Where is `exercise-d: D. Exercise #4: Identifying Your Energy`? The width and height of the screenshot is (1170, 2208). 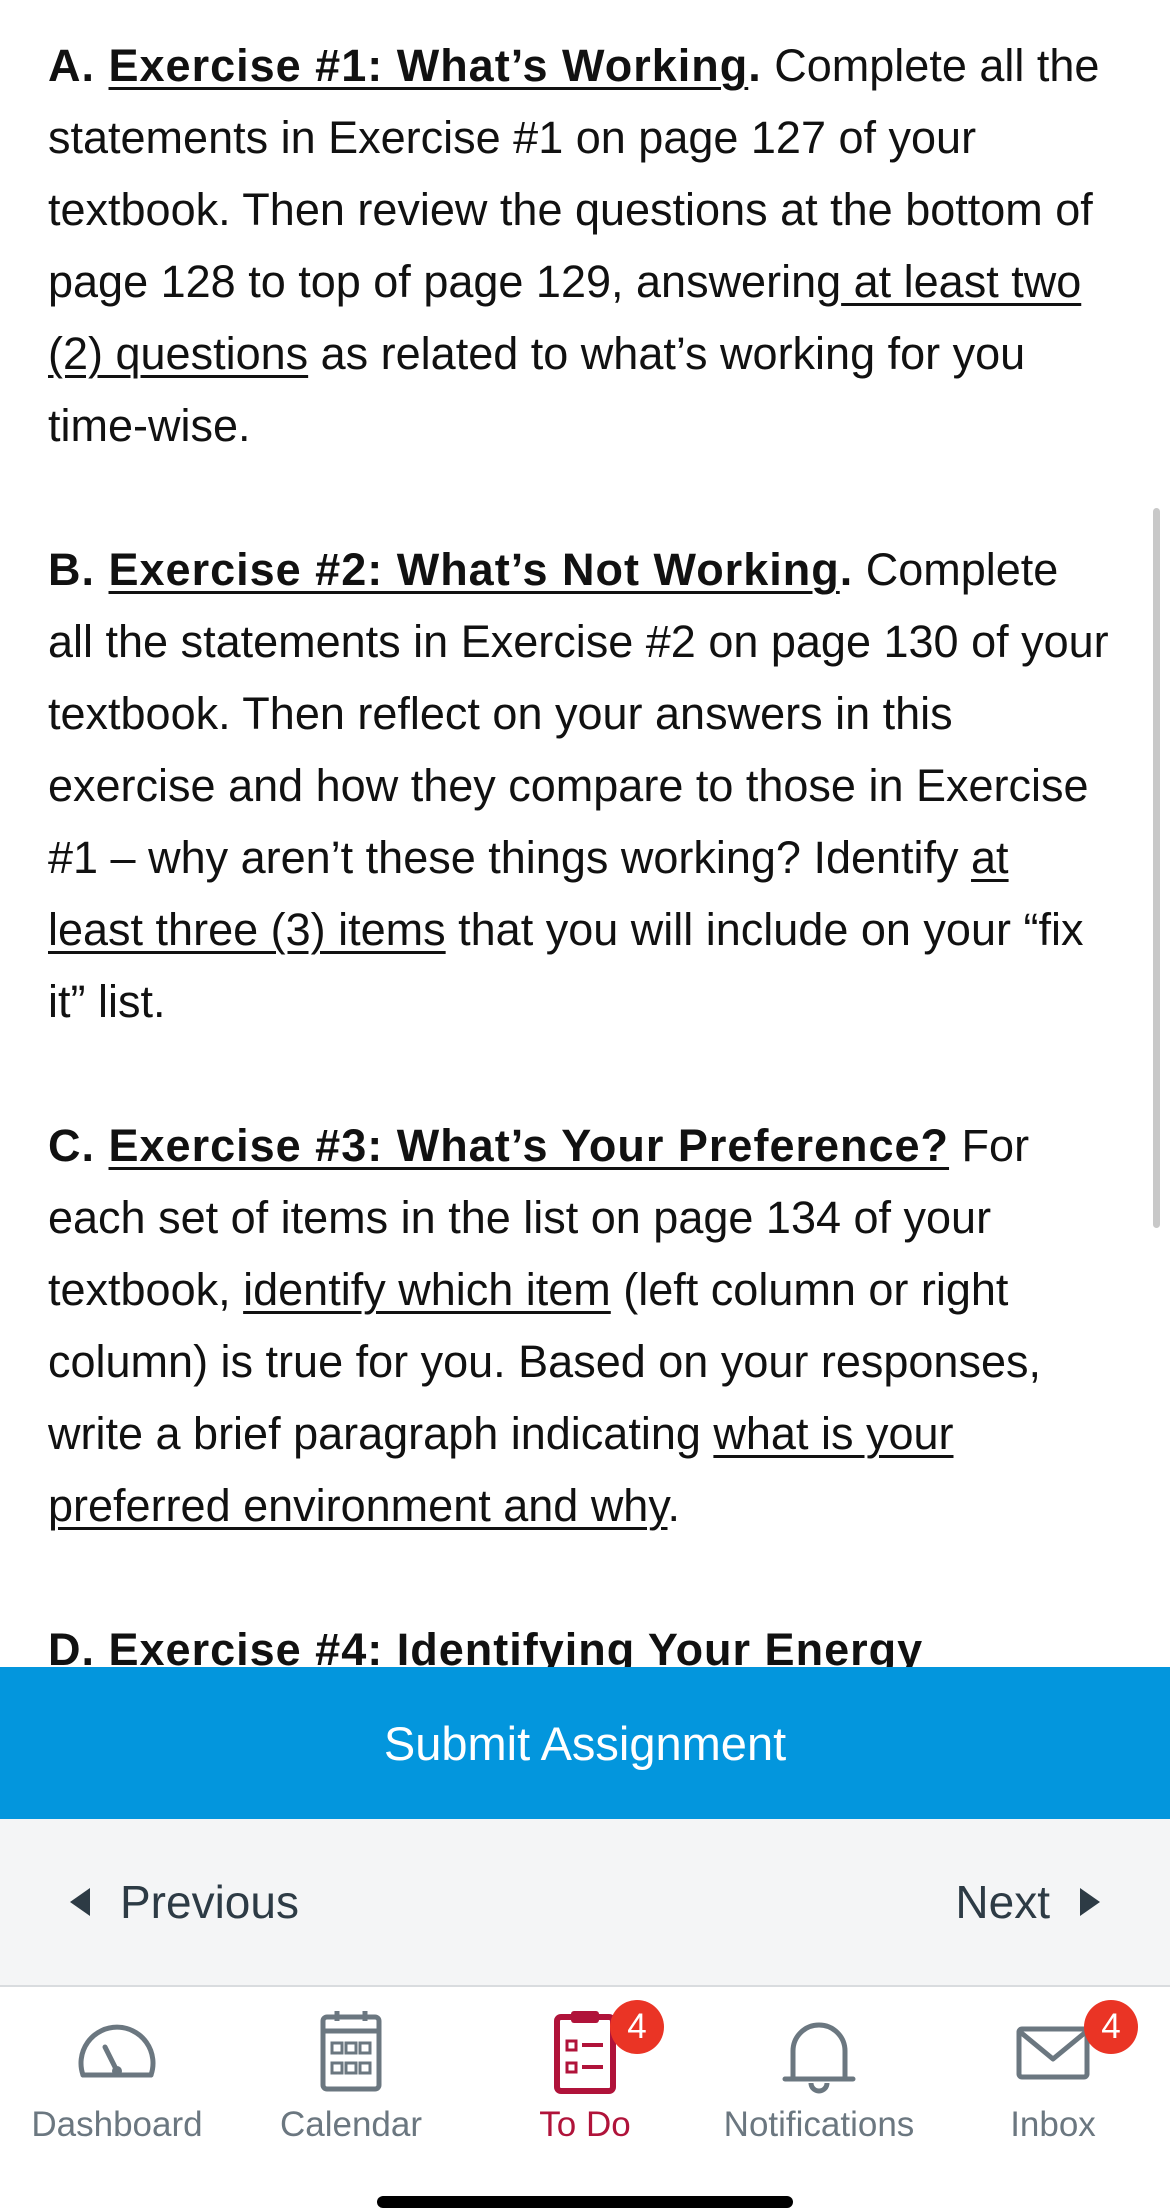 exercise-d: D. Exercise #4: Identifying Your Energy is located at coordinates (581, 1640).